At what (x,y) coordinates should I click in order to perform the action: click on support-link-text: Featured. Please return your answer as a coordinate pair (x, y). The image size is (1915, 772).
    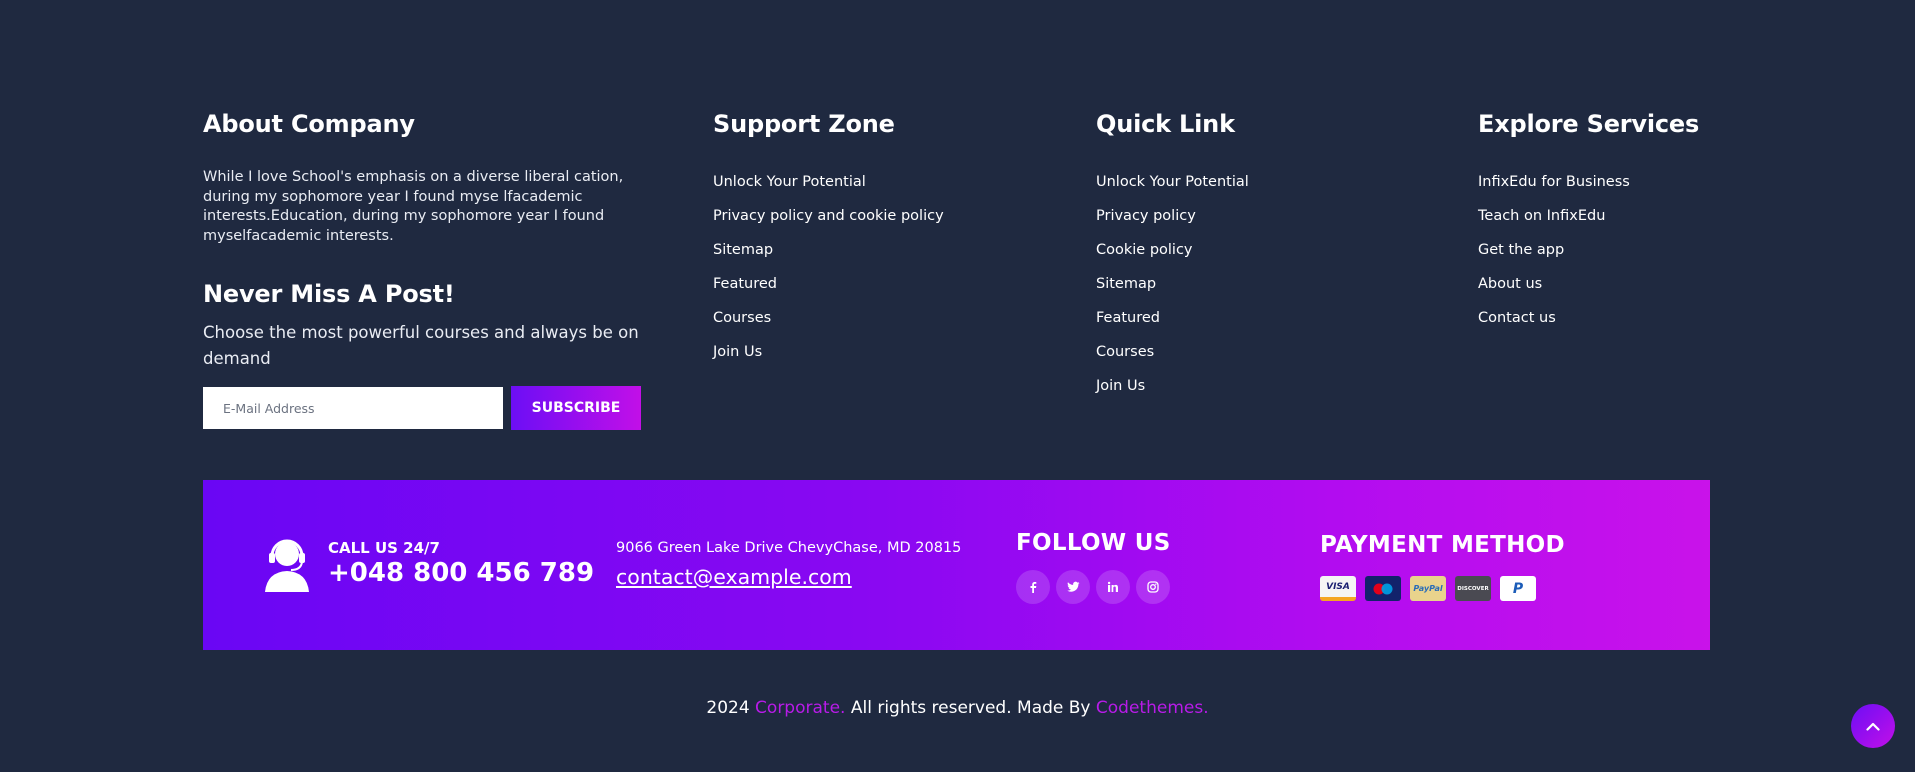
    Looking at the image, I should click on (745, 284).